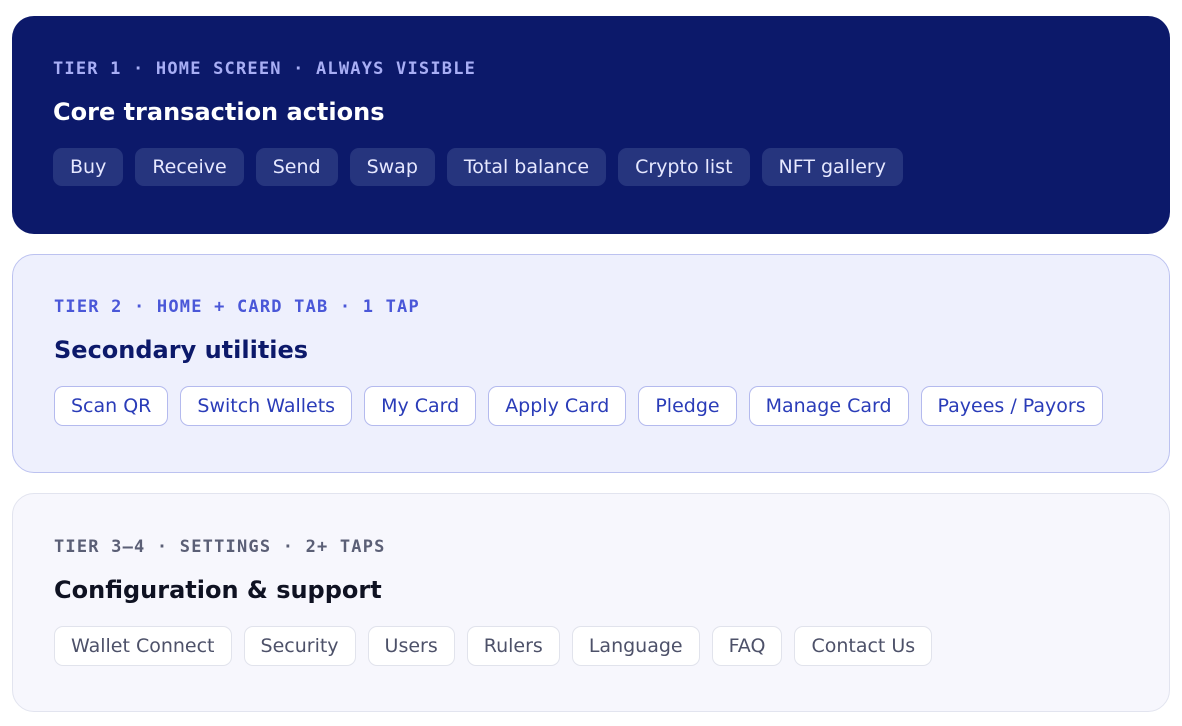  What do you see at coordinates (687, 406) in the screenshot?
I see `chip-pledge: Pledge` at bounding box center [687, 406].